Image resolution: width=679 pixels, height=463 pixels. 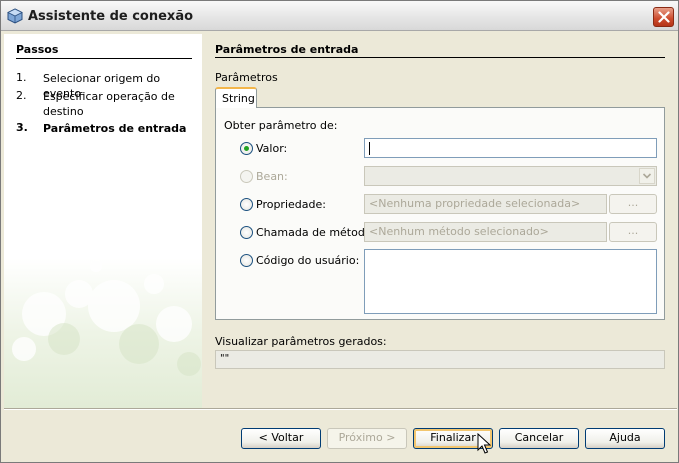 I want to click on bean-label: Bean:, so click(x=272, y=176).